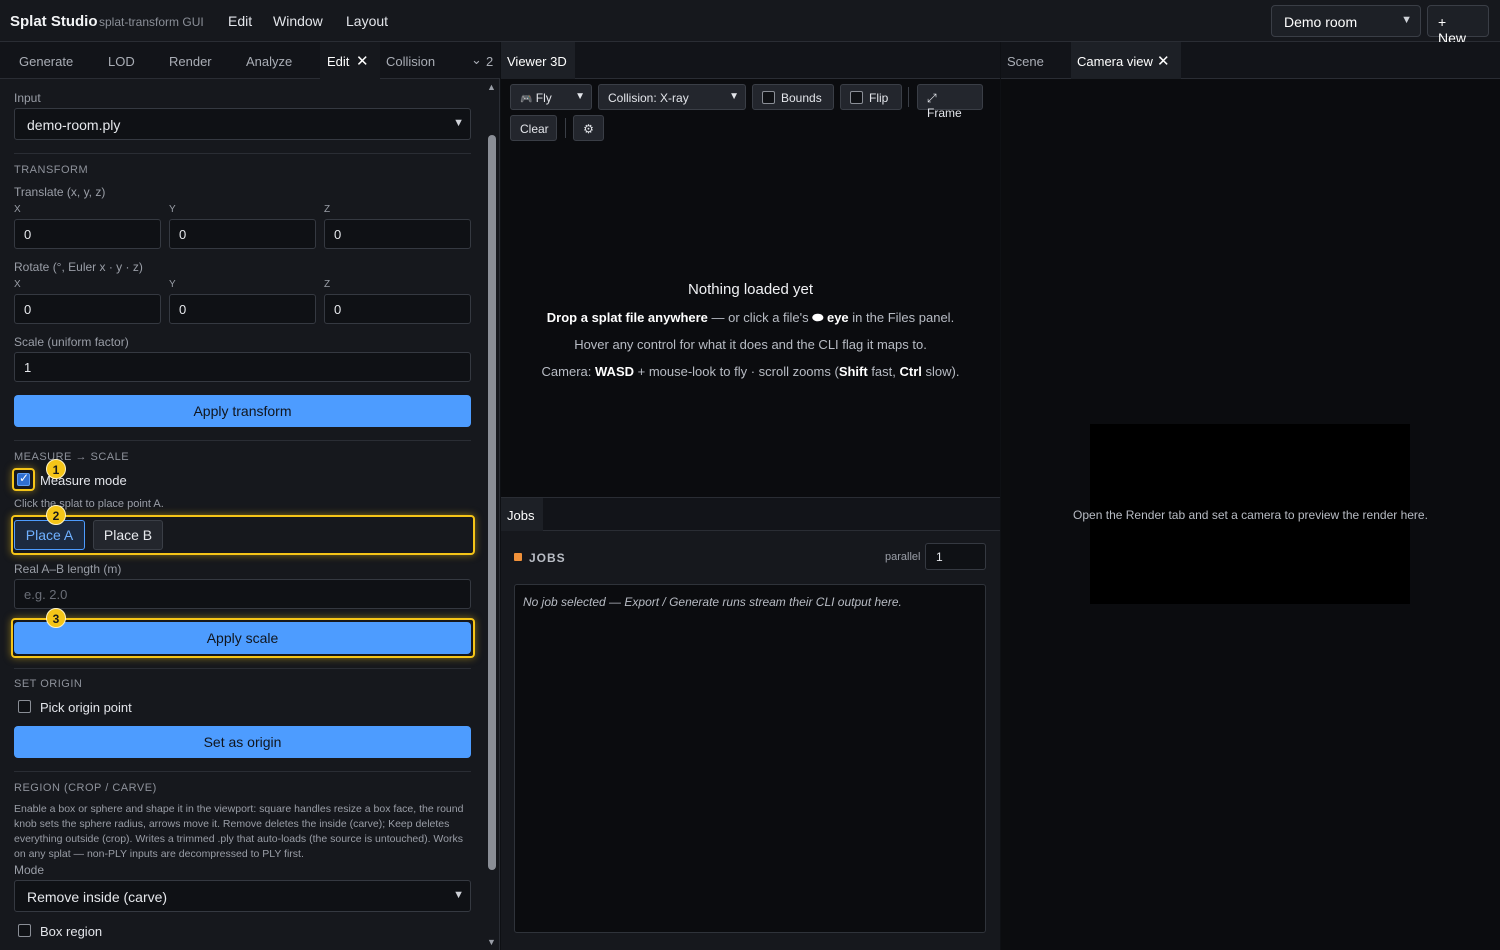  What do you see at coordinates (78, 267) in the screenshot?
I see `rotate-label: Rotate (°, Euler x · y · z)` at bounding box center [78, 267].